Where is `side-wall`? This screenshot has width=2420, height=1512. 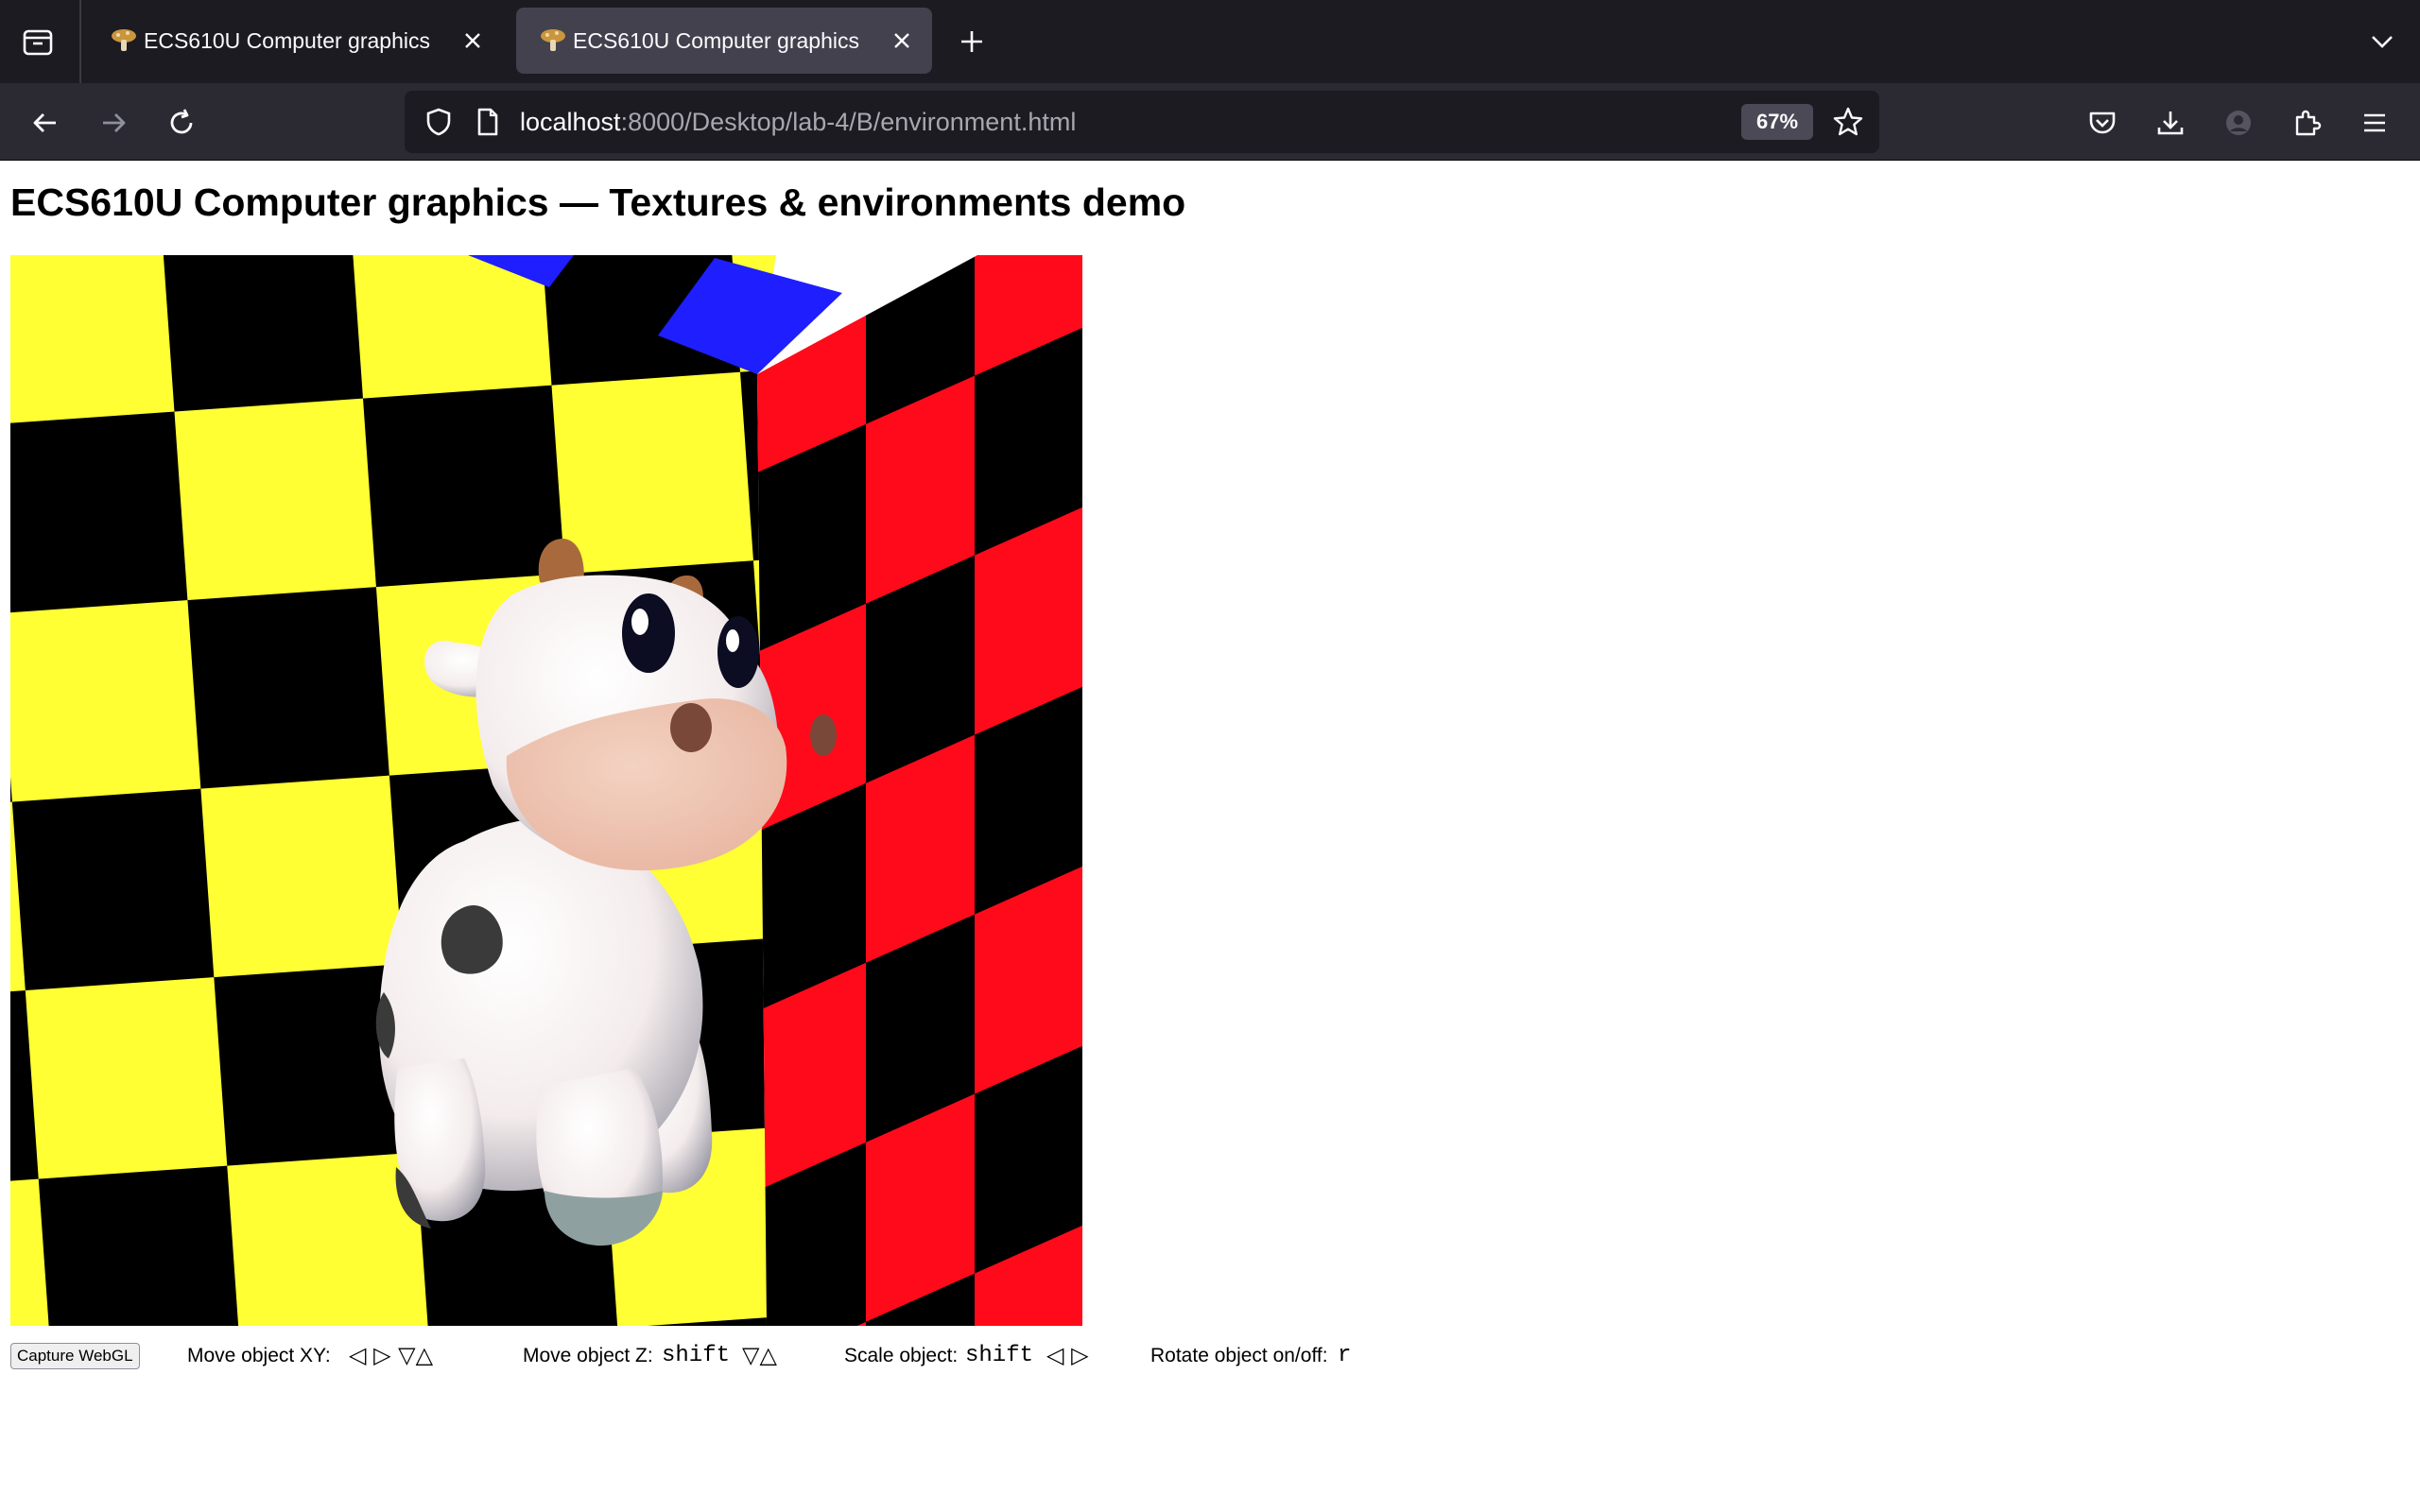
side-wall is located at coordinates (920, 790).